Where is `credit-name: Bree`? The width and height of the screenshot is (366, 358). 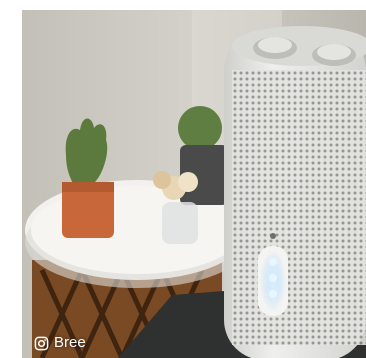
credit-name: Bree is located at coordinates (70, 342).